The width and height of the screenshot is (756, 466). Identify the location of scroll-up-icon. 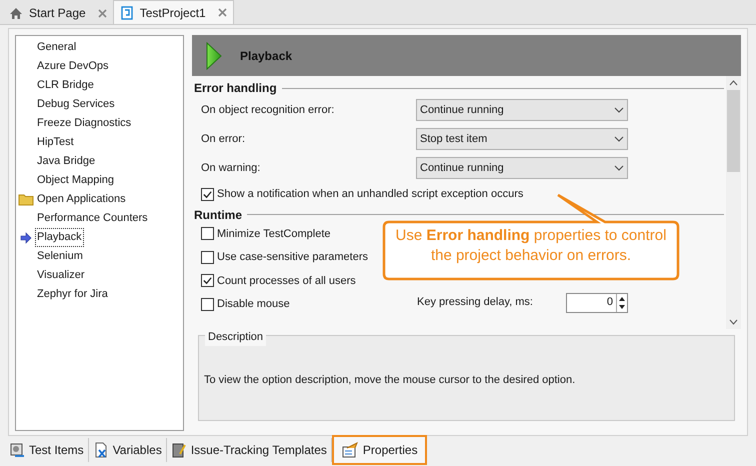
(733, 83).